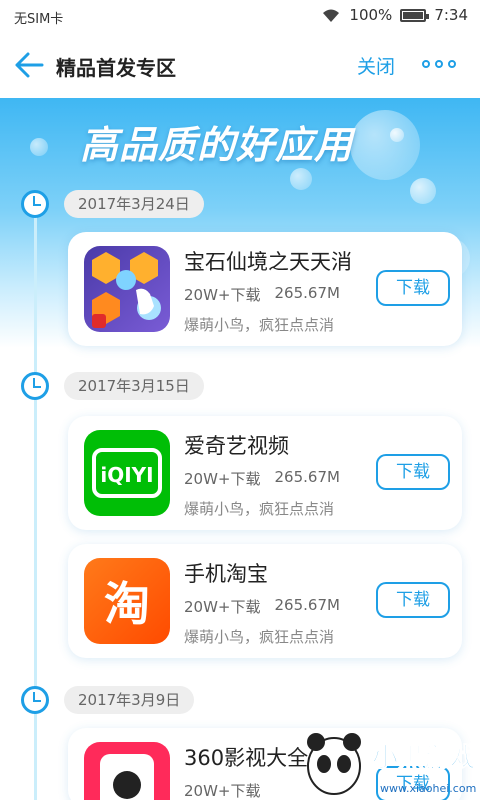  What do you see at coordinates (236, 446) in the screenshot?
I see `app-name: 爱奇艺视频` at bounding box center [236, 446].